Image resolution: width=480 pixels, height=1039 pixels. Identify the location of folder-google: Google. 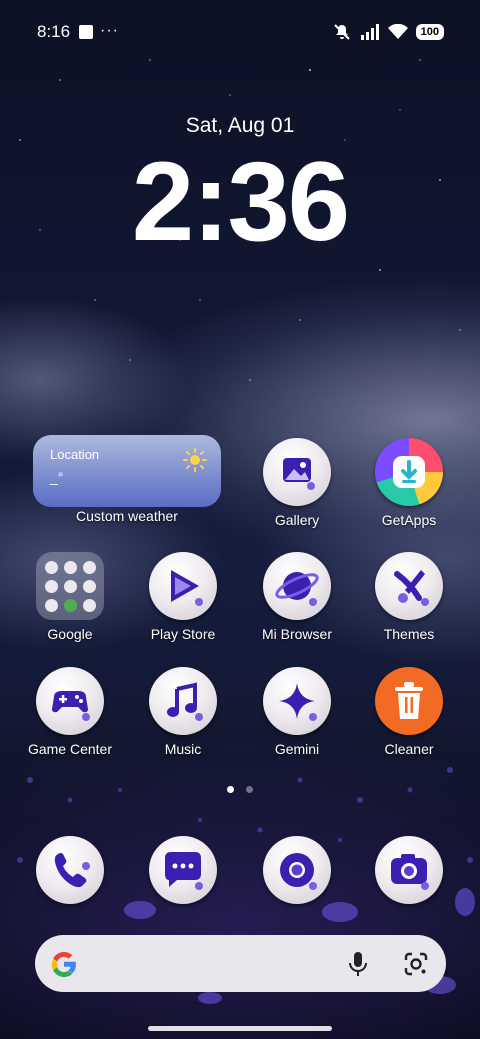
(70, 597).